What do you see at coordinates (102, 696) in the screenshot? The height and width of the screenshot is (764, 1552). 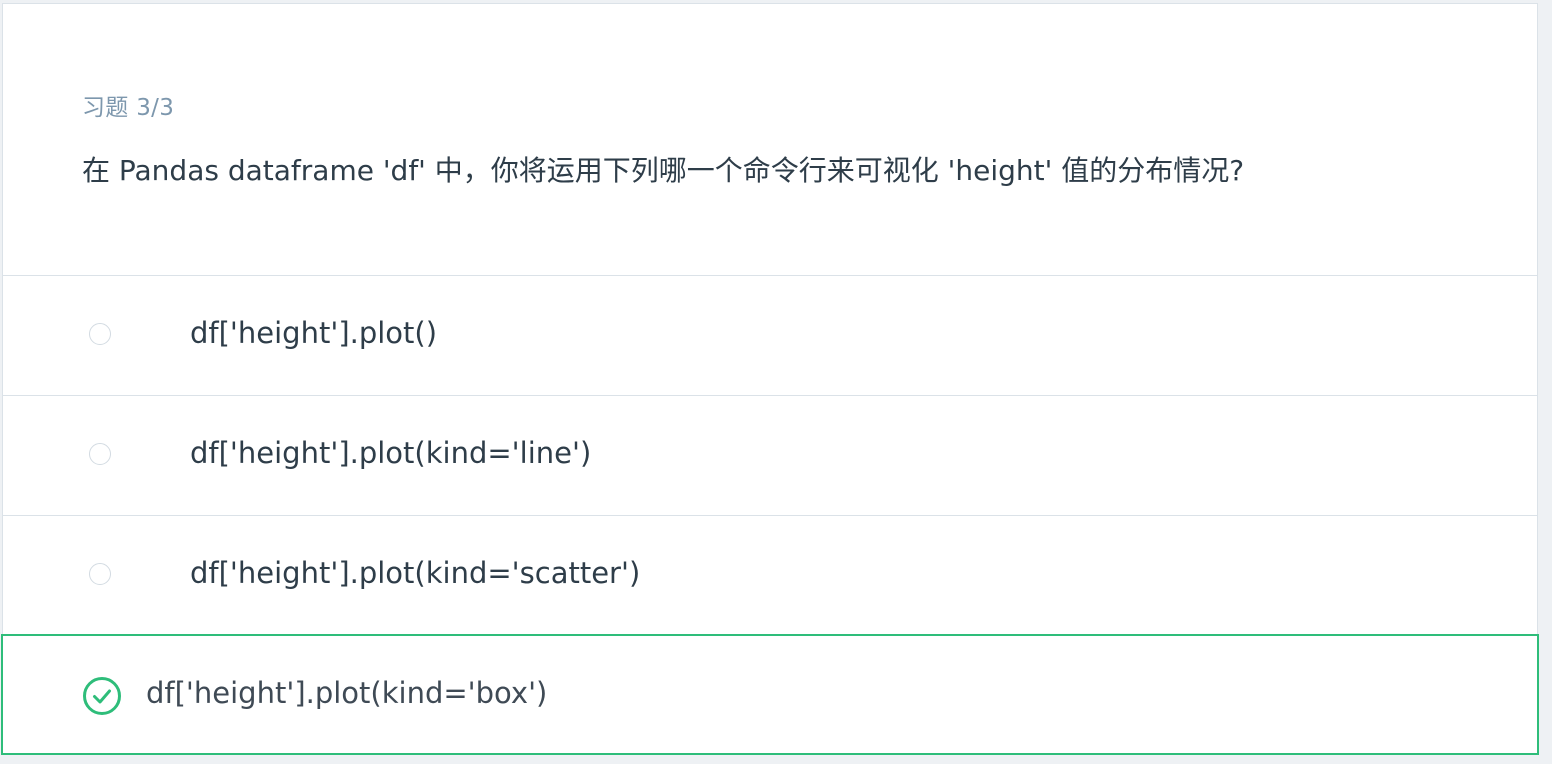 I see `check-circle-icon` at bounding box center [102, 696].